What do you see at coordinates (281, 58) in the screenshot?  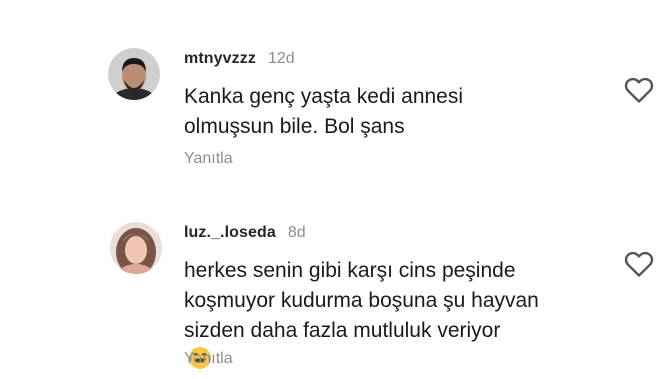 I see `comment-timestamp: 12d` at bounding box center [281, 58].